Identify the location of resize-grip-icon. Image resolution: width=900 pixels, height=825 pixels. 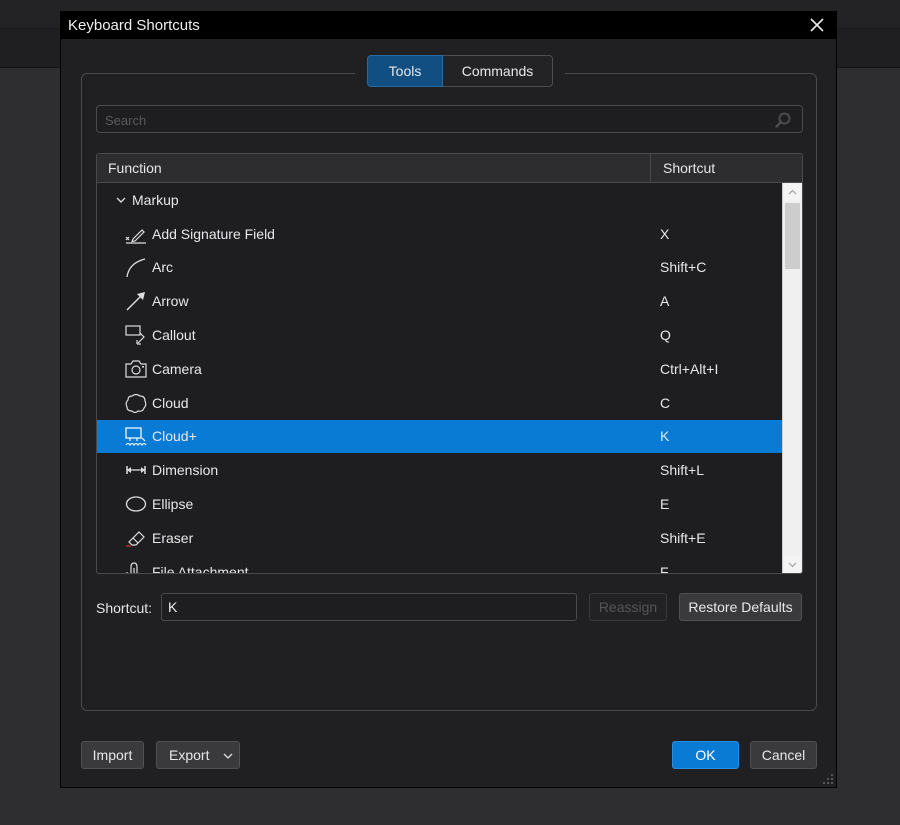
(828, 779).